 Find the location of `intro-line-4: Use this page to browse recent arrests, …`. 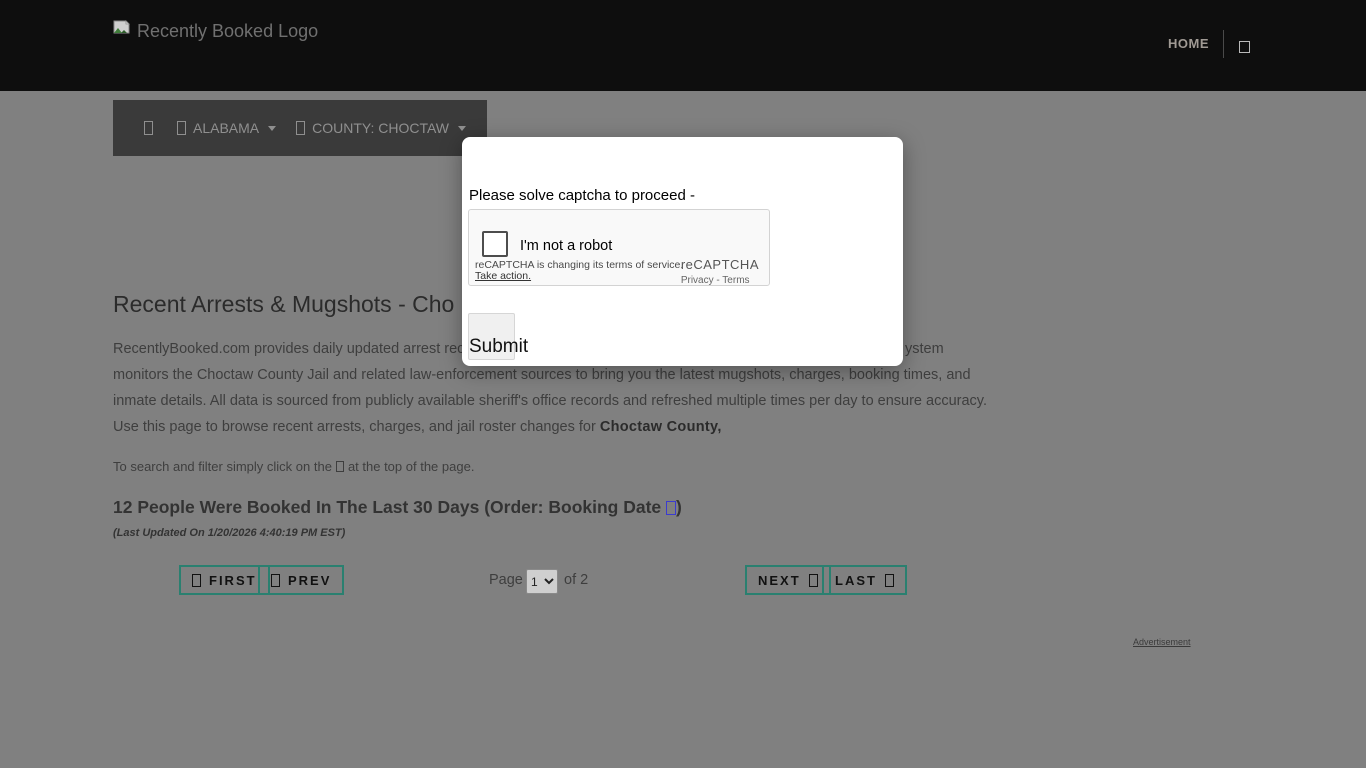

intro-line-4: Use this page to browse recent arrests, … is located at coordinates (417, 427).